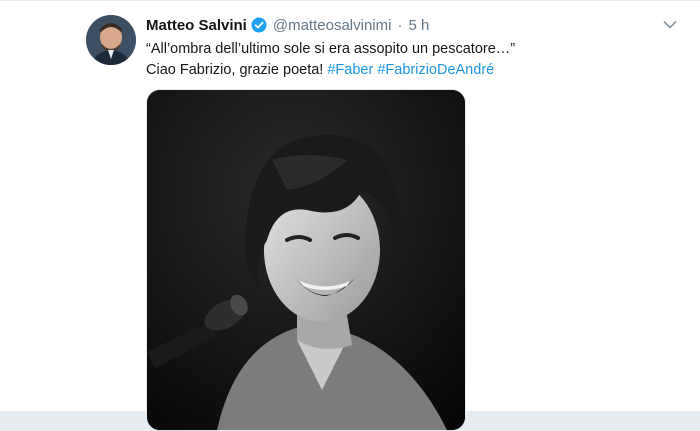  Describe the element at coordinates (435, 70) in the screenshot. I see `hashtag-fabriziodeandre: #FabrizioDeAndré` at that location.